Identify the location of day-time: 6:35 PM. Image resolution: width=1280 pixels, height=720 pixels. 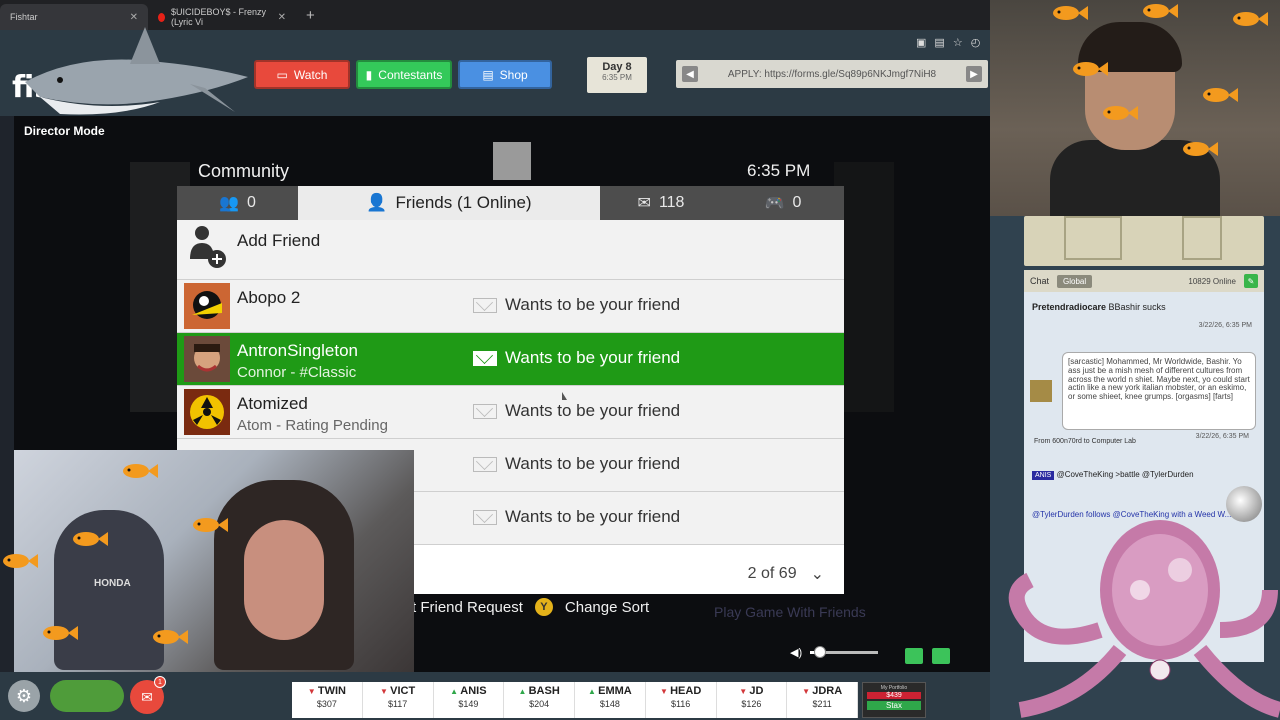
(617, 77).